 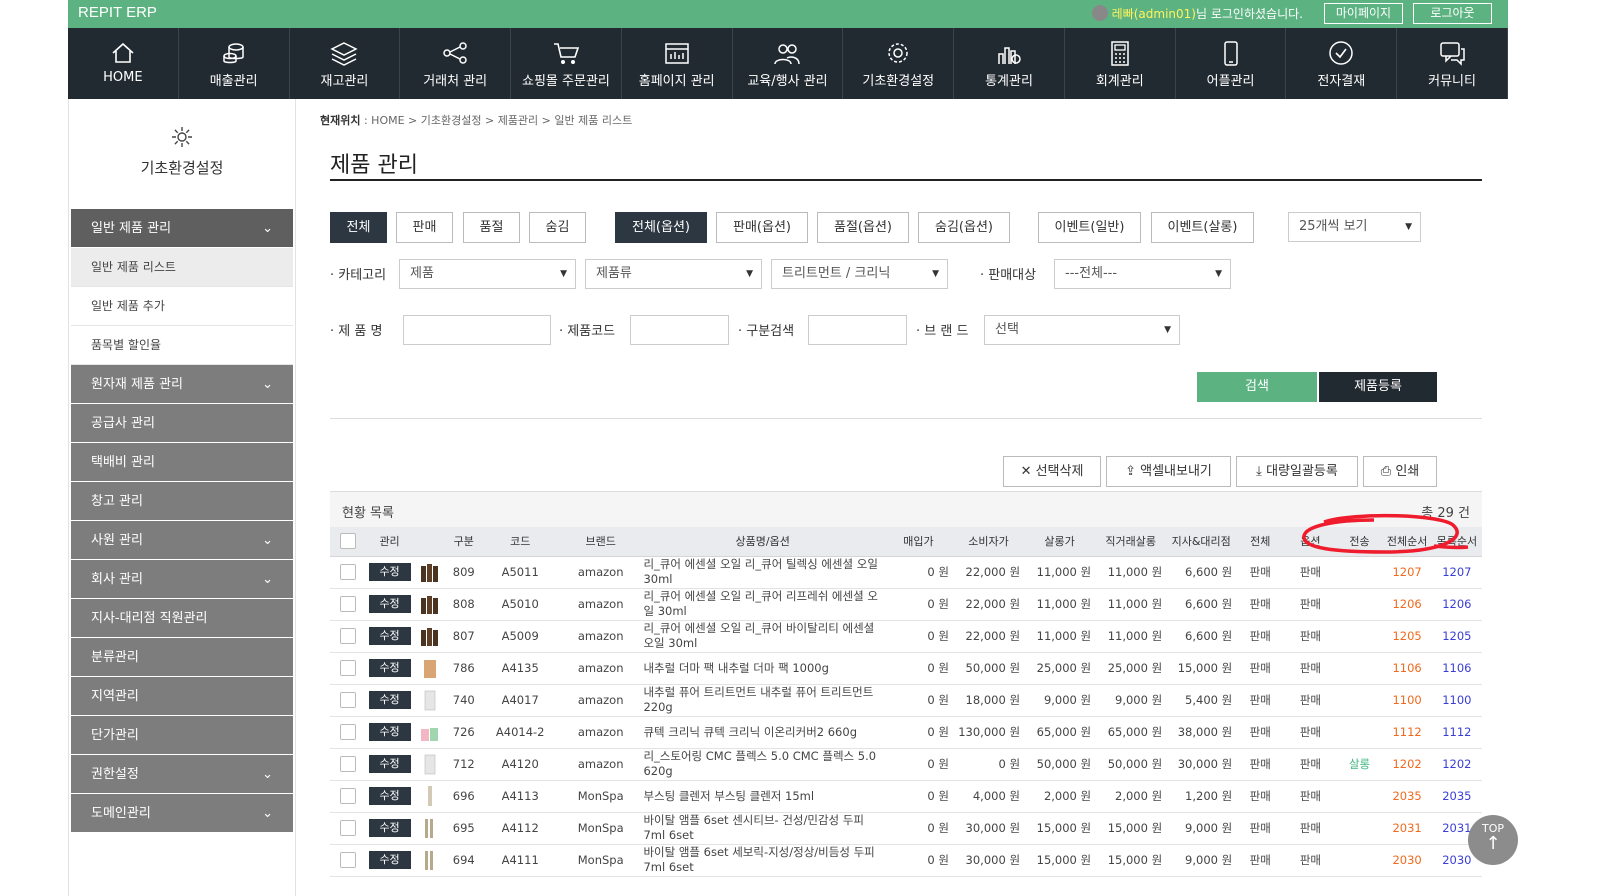 I want to click on sidebar-item-5: 사원 관리 ⌄, so click(x=182, y=540).